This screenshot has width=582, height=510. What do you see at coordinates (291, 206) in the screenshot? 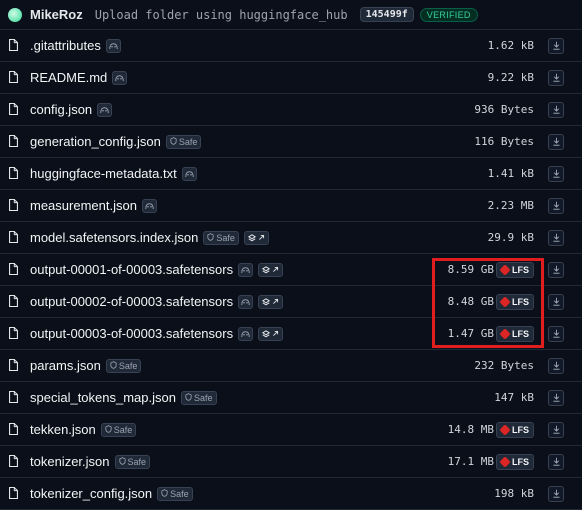
I see `file-row: measurement.json 2.23 MB` at bounding box center [291, 206].